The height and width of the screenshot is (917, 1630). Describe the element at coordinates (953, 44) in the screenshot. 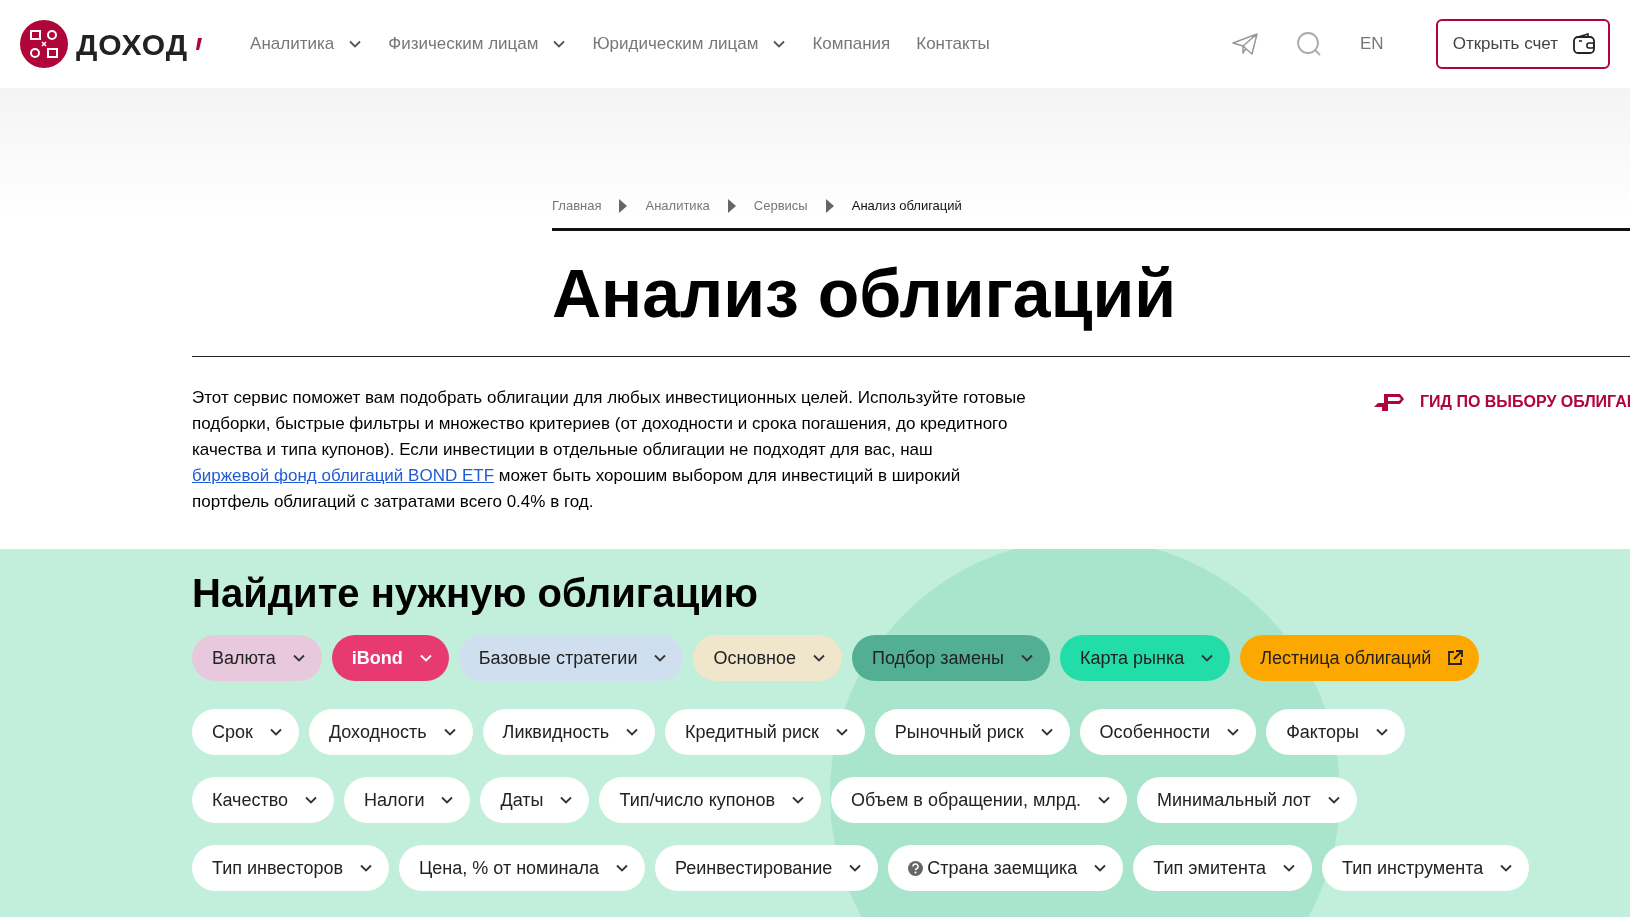

I see `nav-link: Контакты` at that location.